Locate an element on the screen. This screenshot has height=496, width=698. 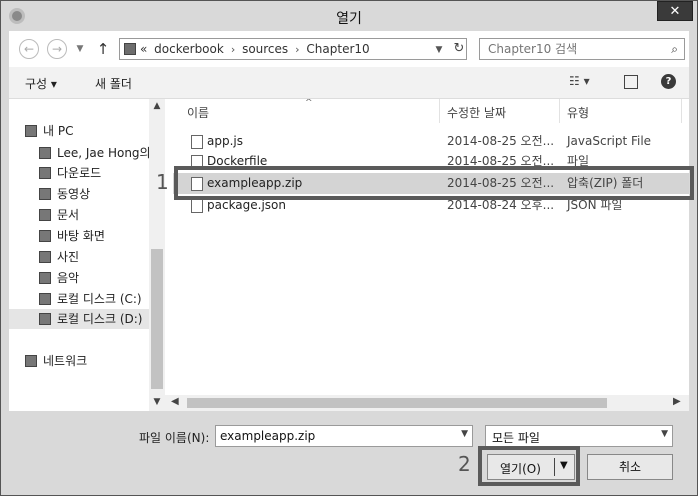
breadcrumb-dockerbook: dockerbook is located at coordinates (189, 49).